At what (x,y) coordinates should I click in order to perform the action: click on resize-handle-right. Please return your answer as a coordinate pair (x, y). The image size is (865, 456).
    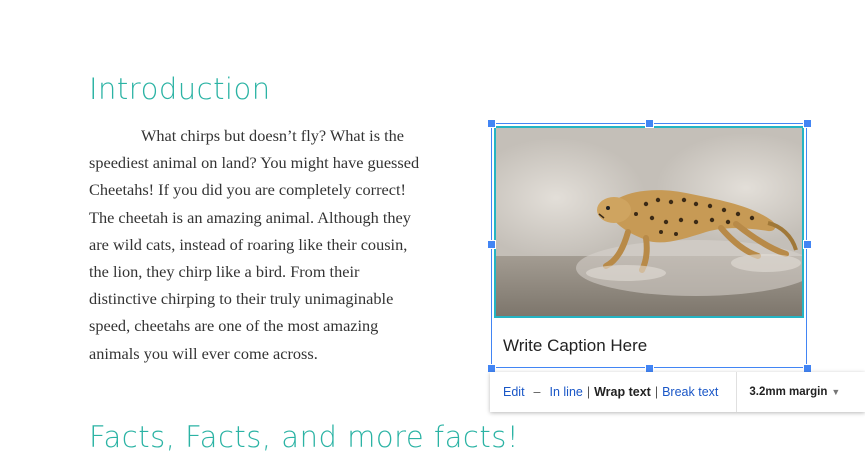
    Looking at the image, I should click on (807, 244).